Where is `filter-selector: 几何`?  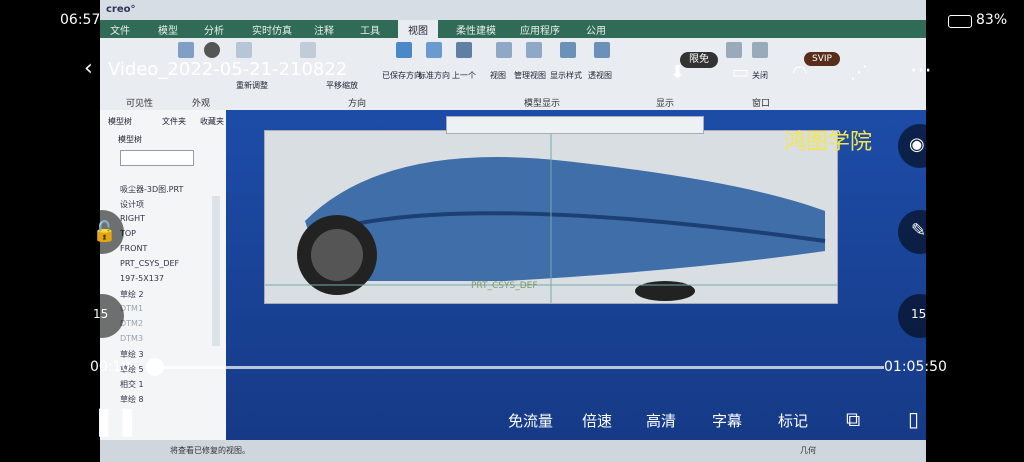 filter-selector: 几何 is located at coordinates (808, 450).